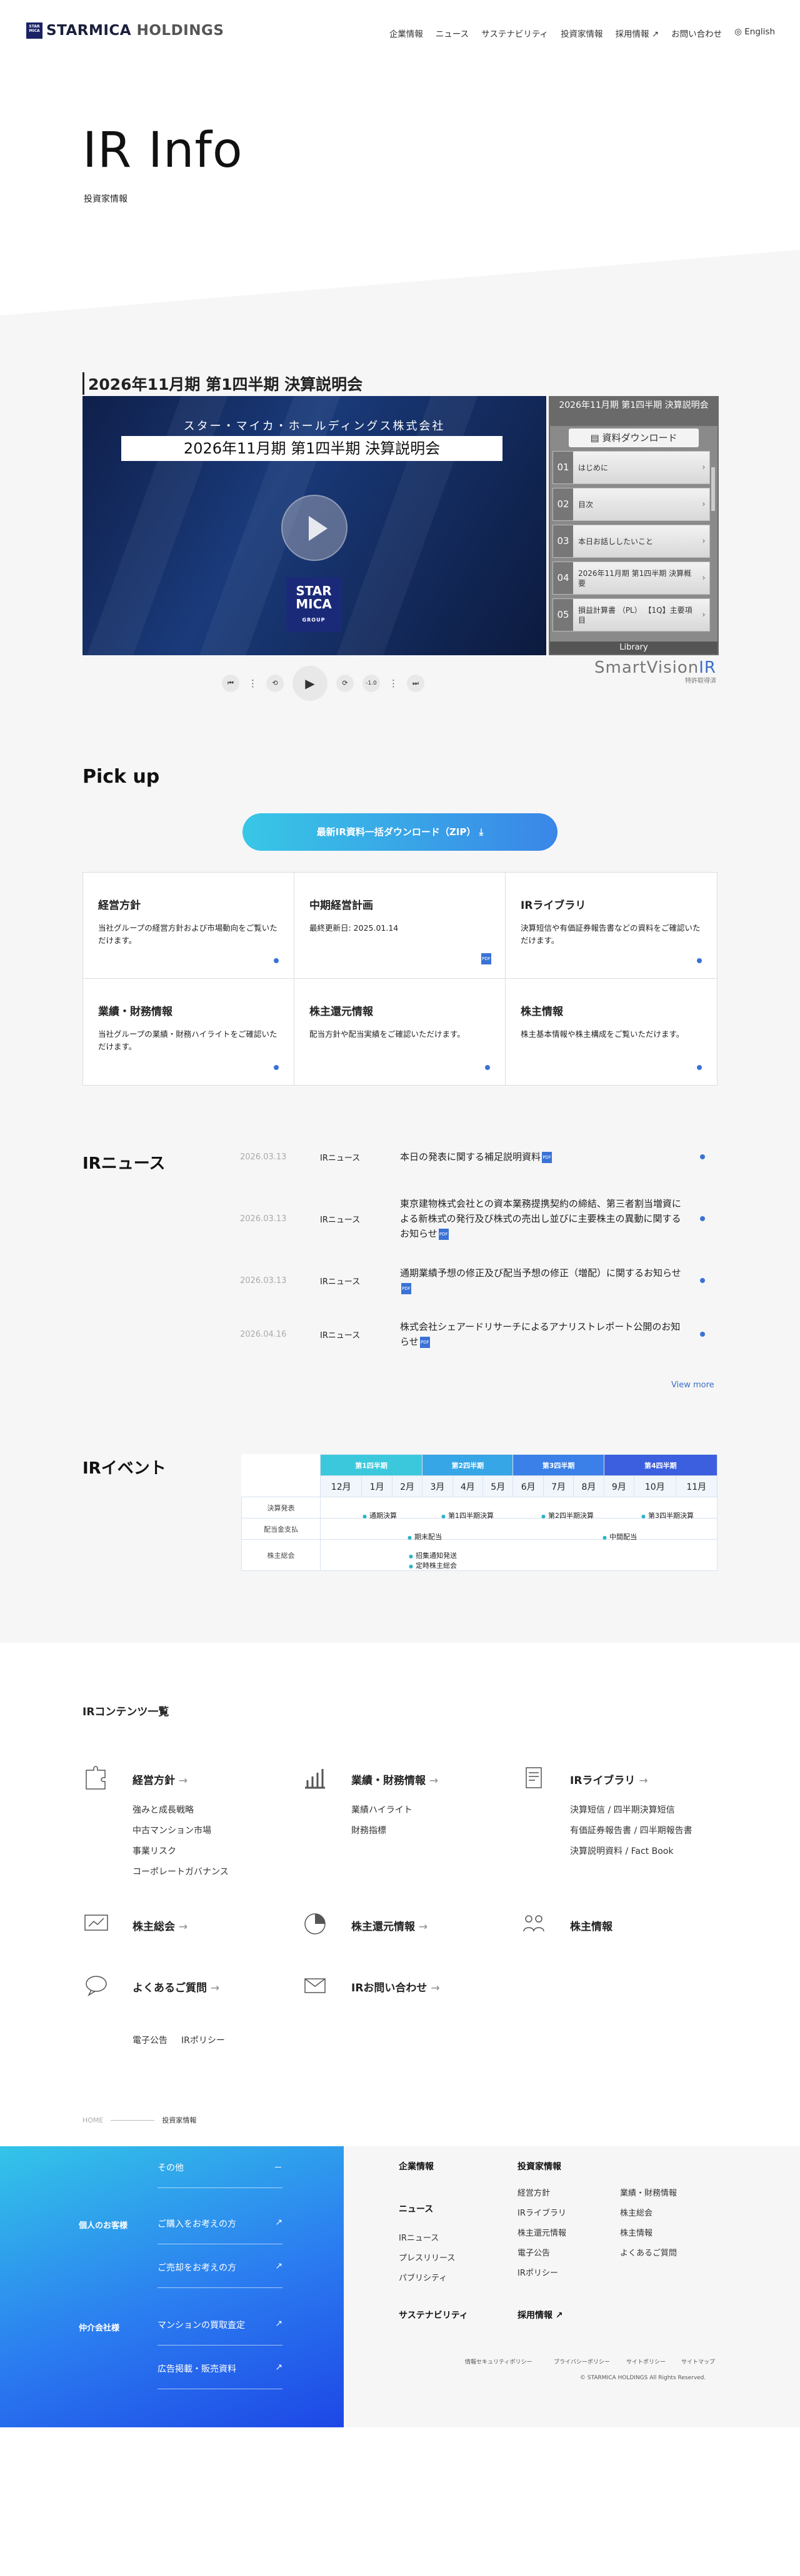 This screenshot has width=800, height=2576. Describe the element at coordinates (253, 683) in the screenshot. I see `more-icon: ⋮` at that location.